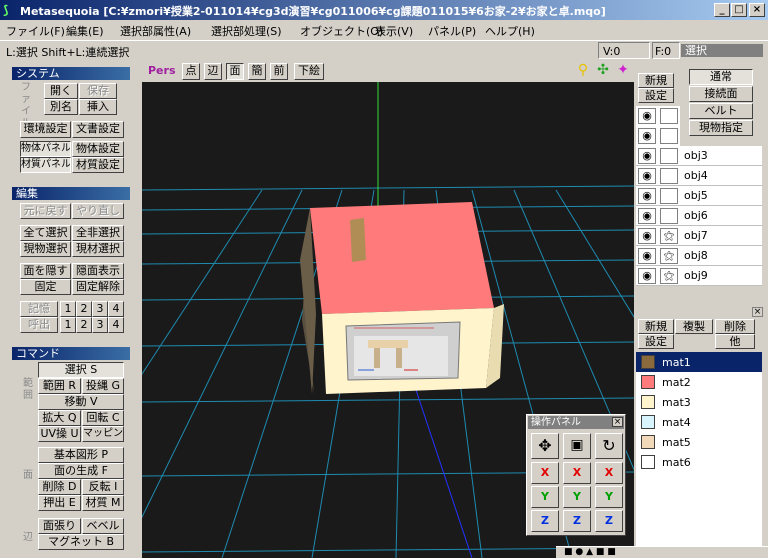  What do you see at coordinates (757, 10) in the screenshot?
I see `close-button: ×` at bounding box center [757, 10].